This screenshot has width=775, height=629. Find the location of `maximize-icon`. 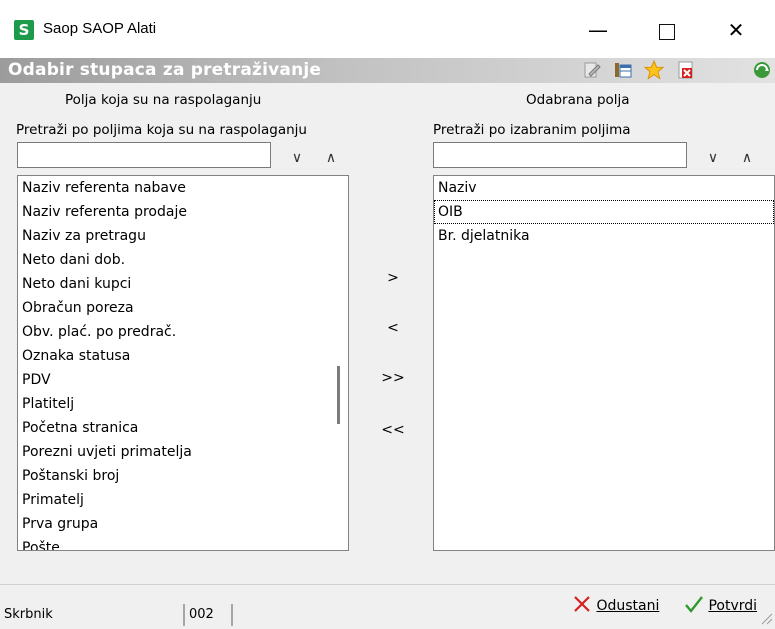

maximize-icon is located at coordinates (667, 31).